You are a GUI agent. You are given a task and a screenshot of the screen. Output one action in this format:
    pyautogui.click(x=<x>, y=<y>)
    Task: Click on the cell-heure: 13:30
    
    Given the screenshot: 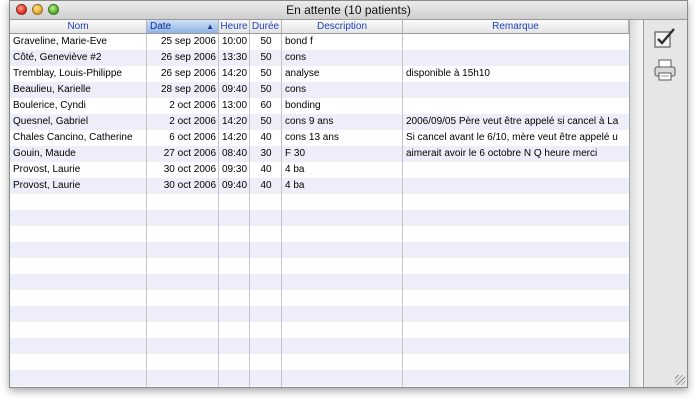 What is the action you would take?
    pyautogui.click(x=235, y=57)
    